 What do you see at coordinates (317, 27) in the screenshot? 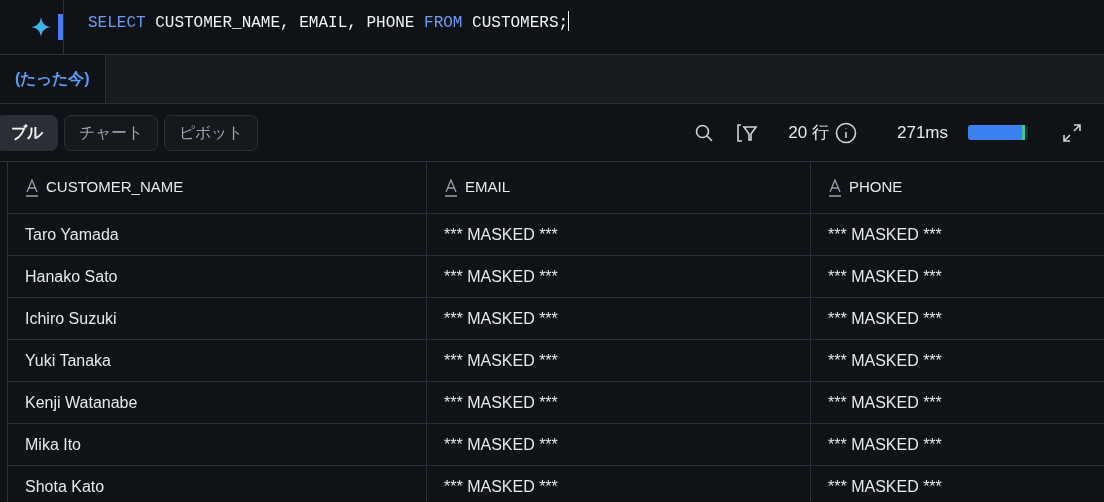
I see `sql-query: SELECT CUSTOMER_NAME, EMAIL, PHONE FROM CUSTOMERS;` at bounding box center [317, 27].